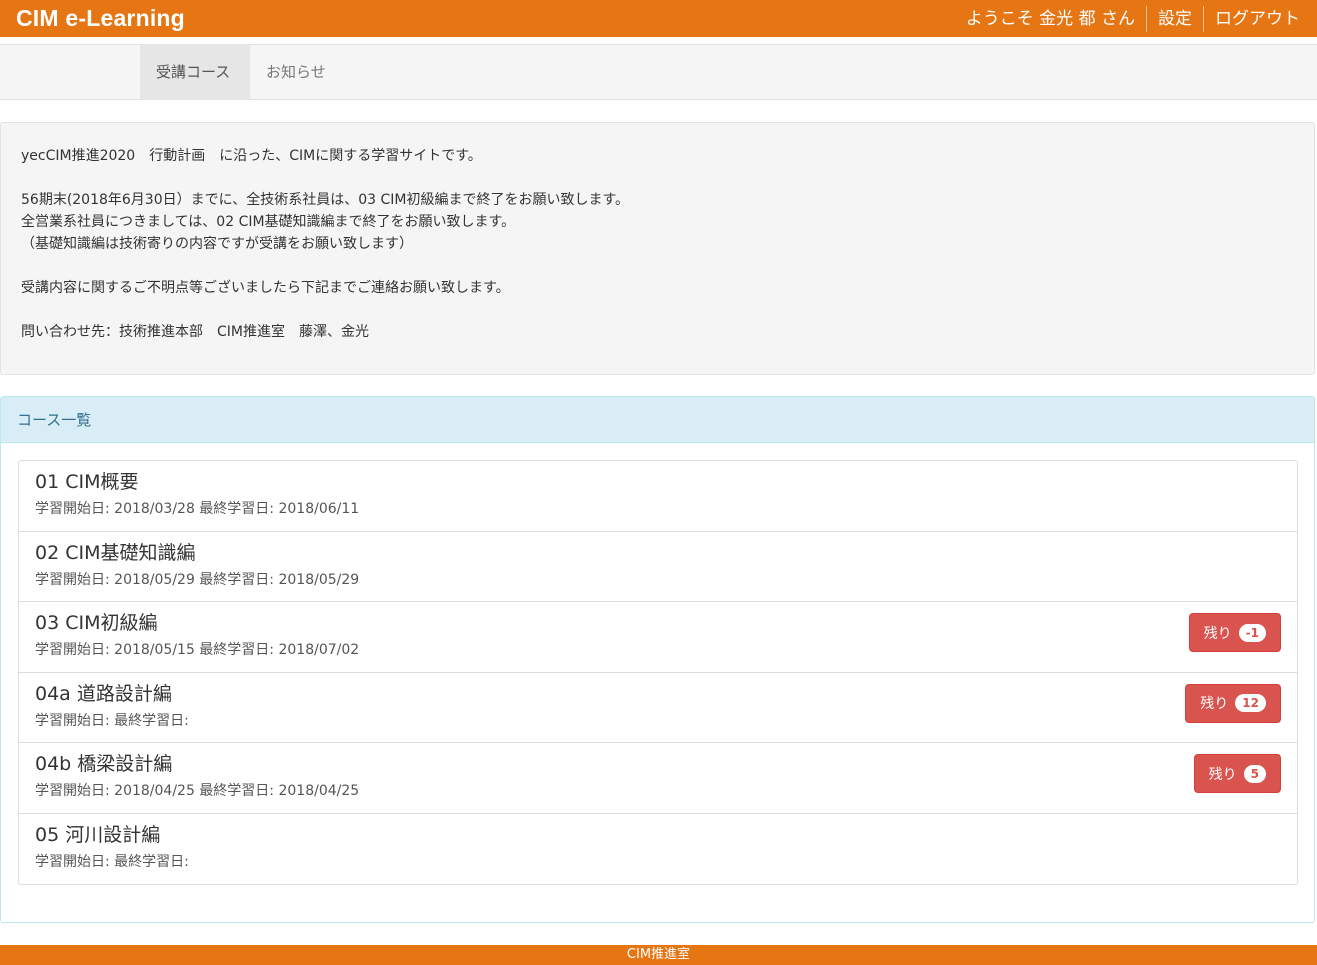 The image size is (1317, 965). What do you see at coordinates (658, 835) in the screenshot?
I see `course-title: 05 河川設計編` at bounding box center [658, 835].